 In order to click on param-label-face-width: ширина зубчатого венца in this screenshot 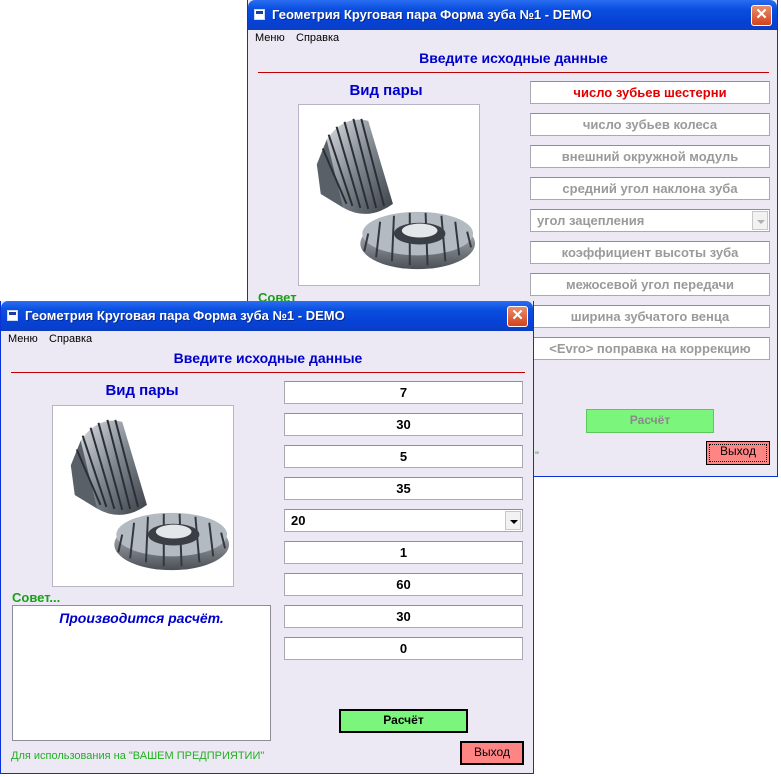, I will do `click(650, 316)`.